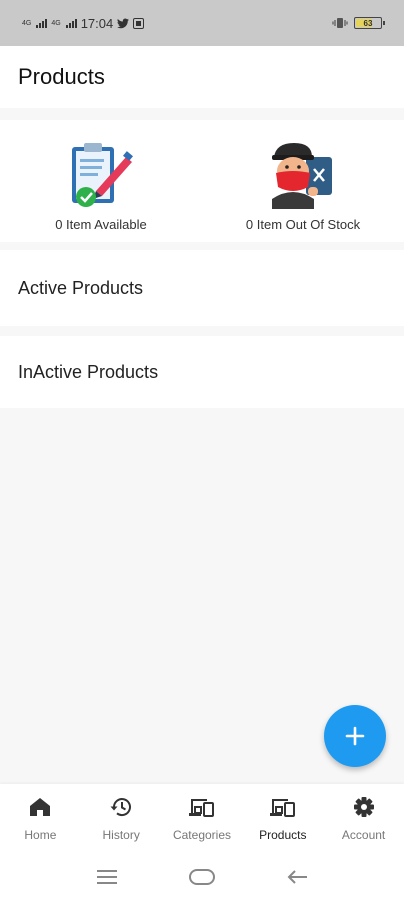 The height and width of the screenshot is (900, 404). I want to click on status-right: 63, so click(358, 23).